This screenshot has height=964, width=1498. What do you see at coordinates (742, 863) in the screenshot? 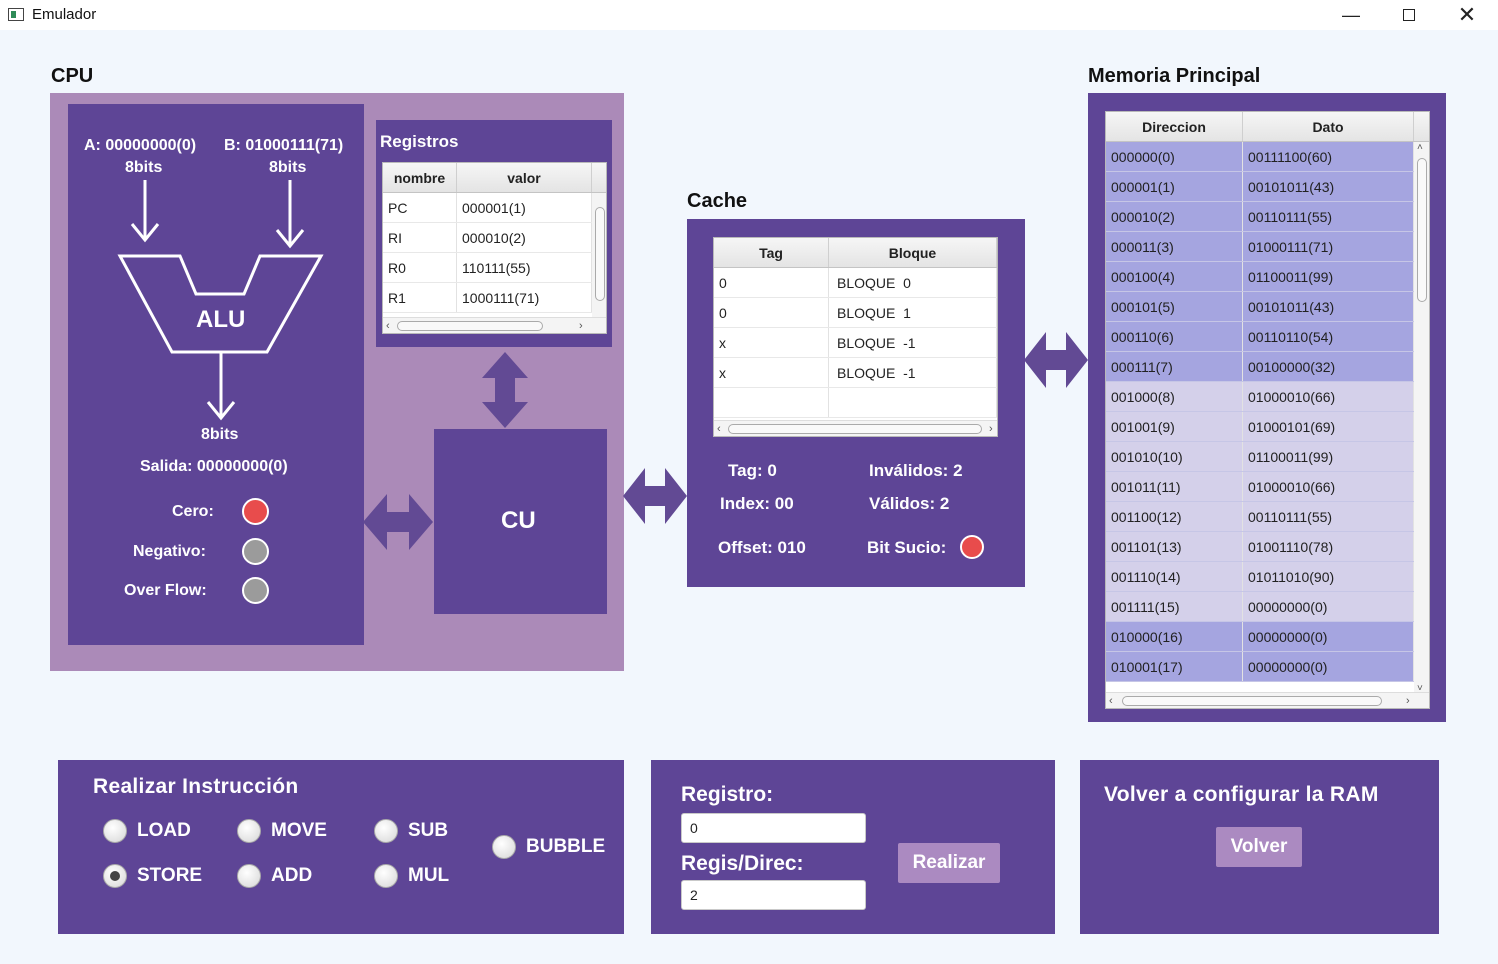
I see `regis-direc-label: Regis/Direc:` at bounding box center [742, 863].